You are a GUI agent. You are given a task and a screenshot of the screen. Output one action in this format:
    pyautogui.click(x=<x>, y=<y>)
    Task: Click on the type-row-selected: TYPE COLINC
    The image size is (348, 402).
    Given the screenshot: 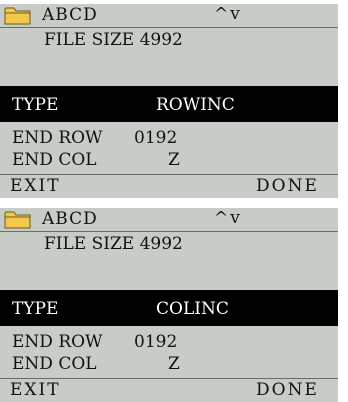 What is the action you would take?
    pyautogui.click(x=169, y=308)
    